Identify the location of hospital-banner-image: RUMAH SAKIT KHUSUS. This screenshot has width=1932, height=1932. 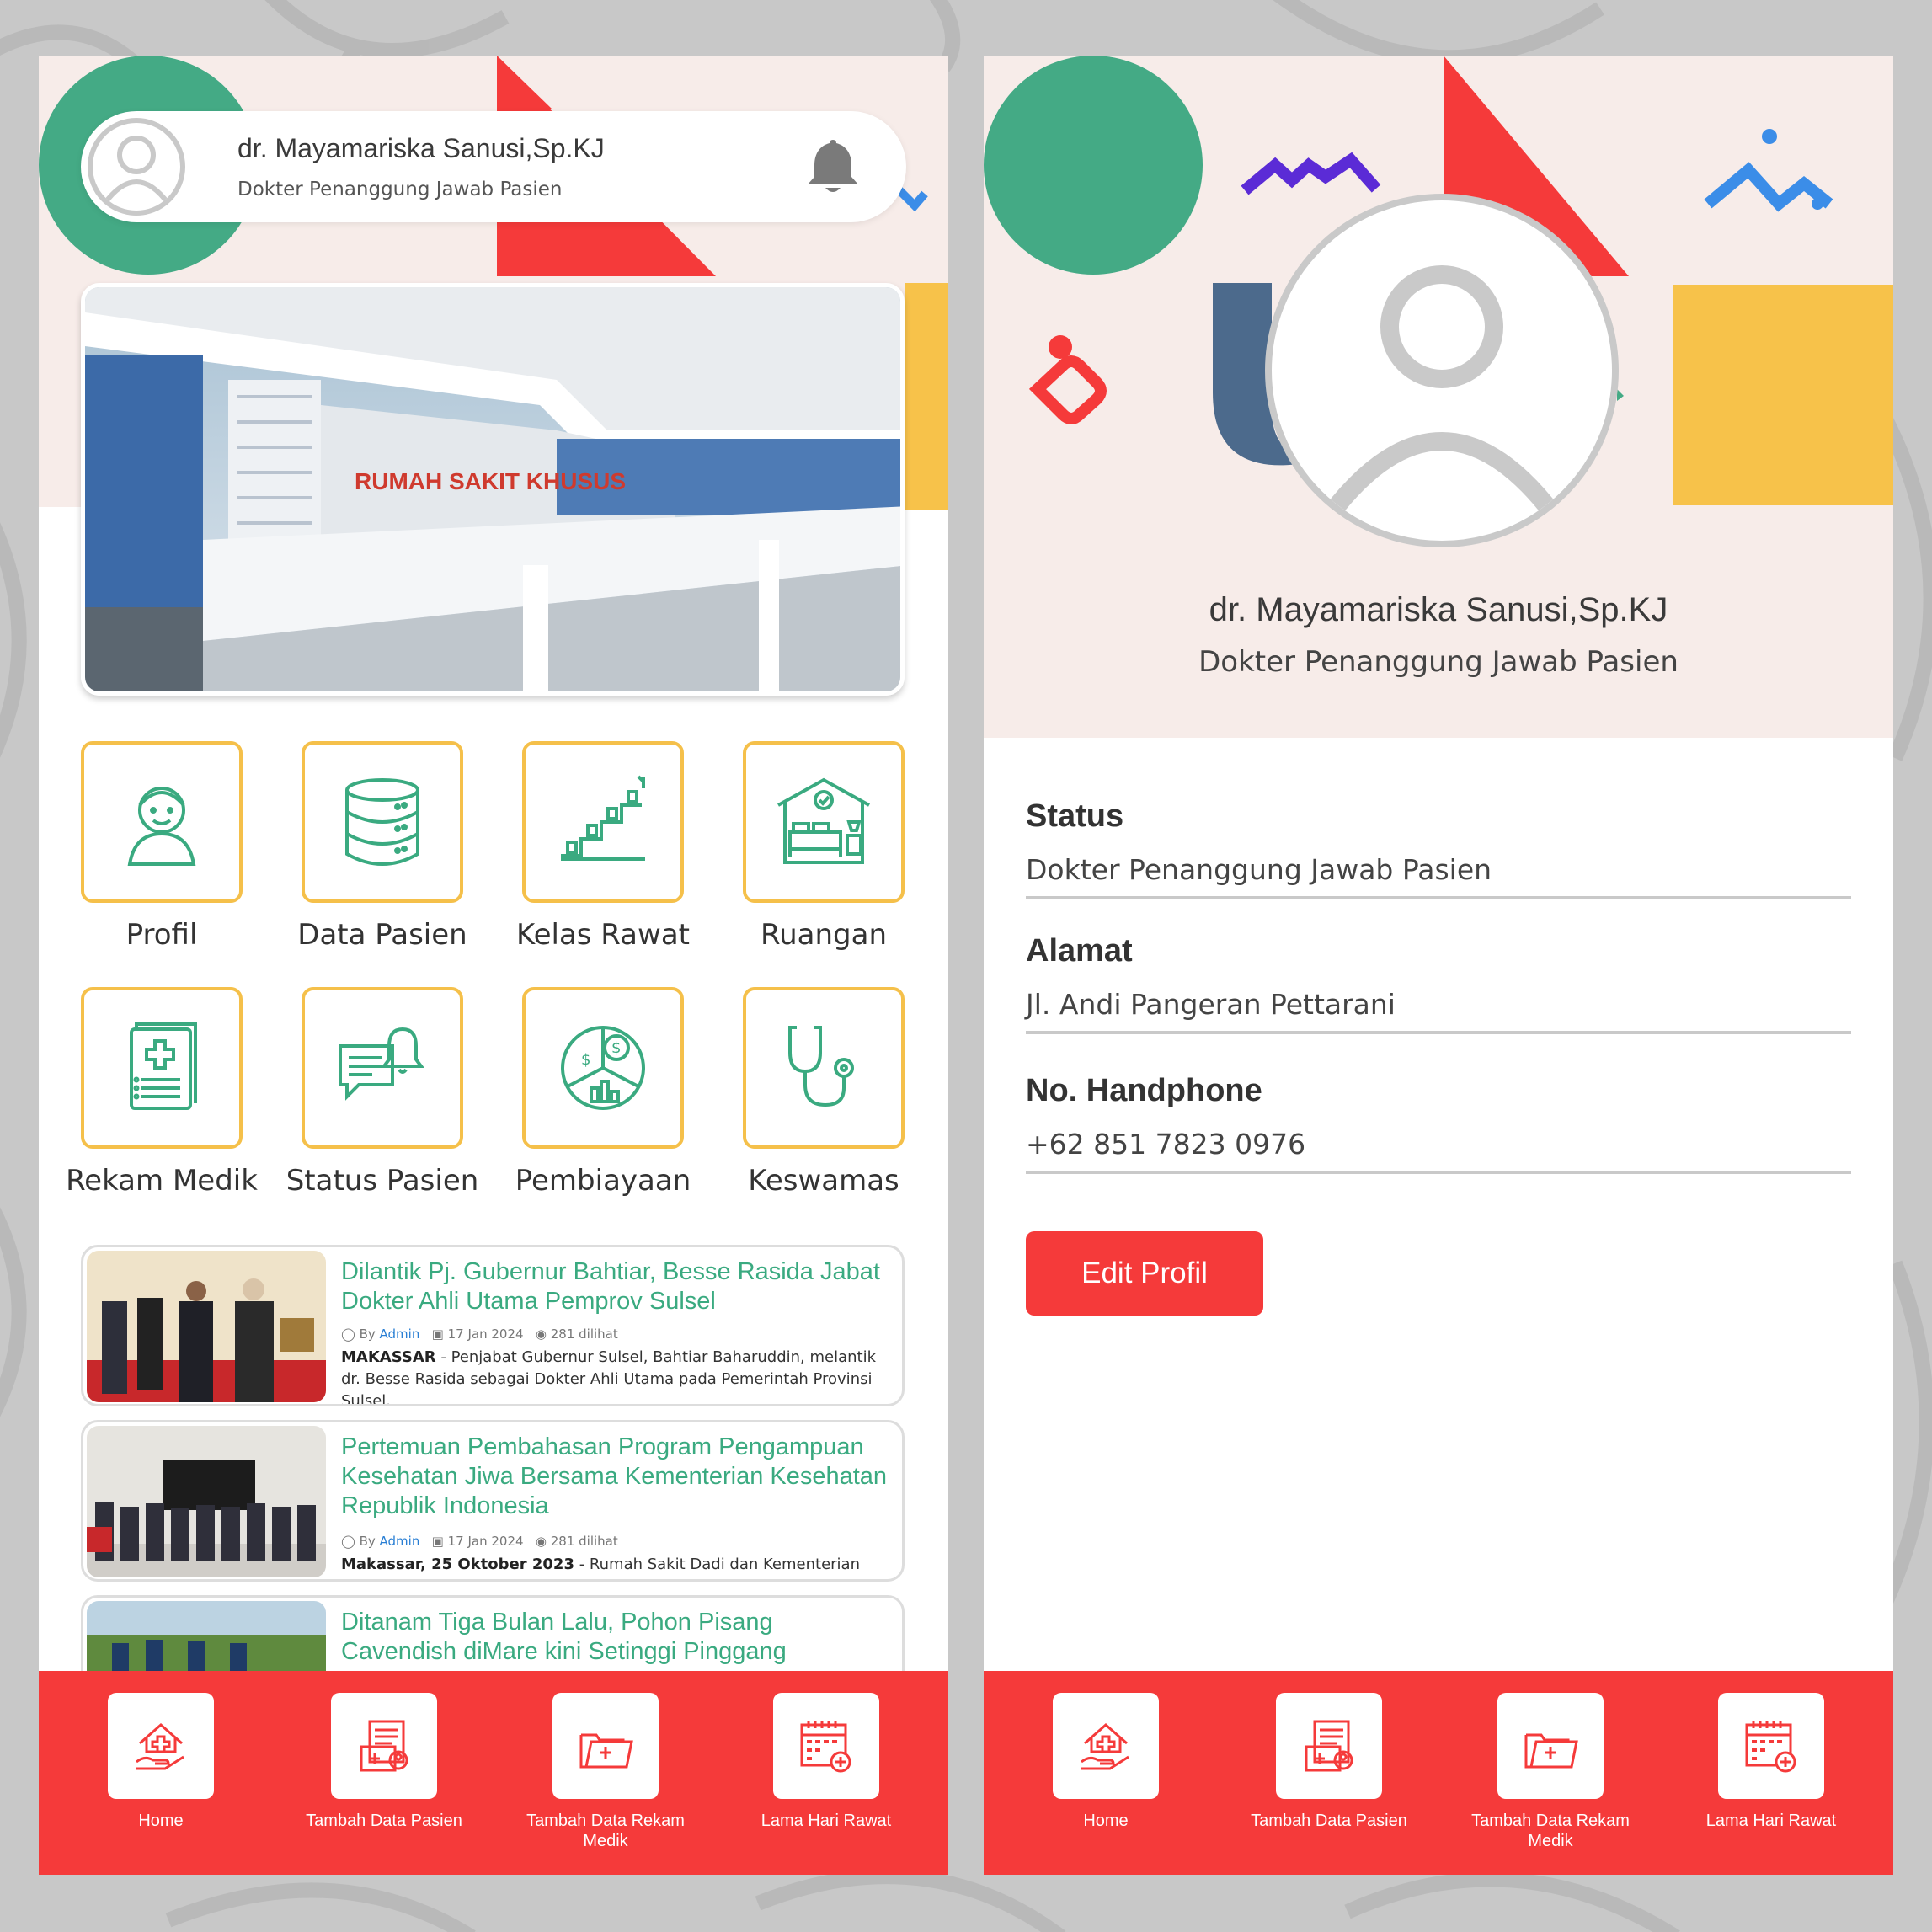
(493, 489).